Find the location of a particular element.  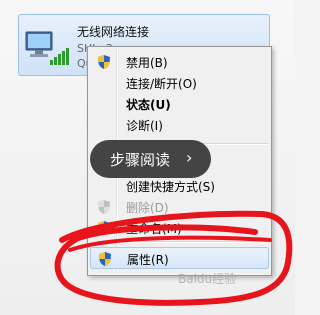

menu-label: 连接/断开(O) is located at coordinates (161, 84).